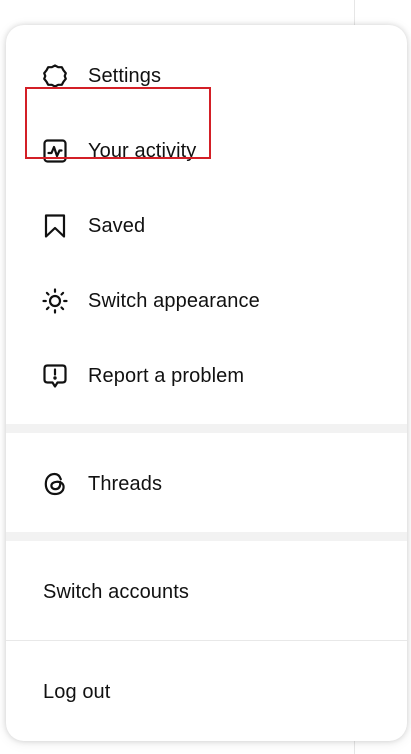 The image size is (411, 754). Describe the element at coordinates (206, 484) in the screenshot. I see `menu-item-threads: Threads` at that location.